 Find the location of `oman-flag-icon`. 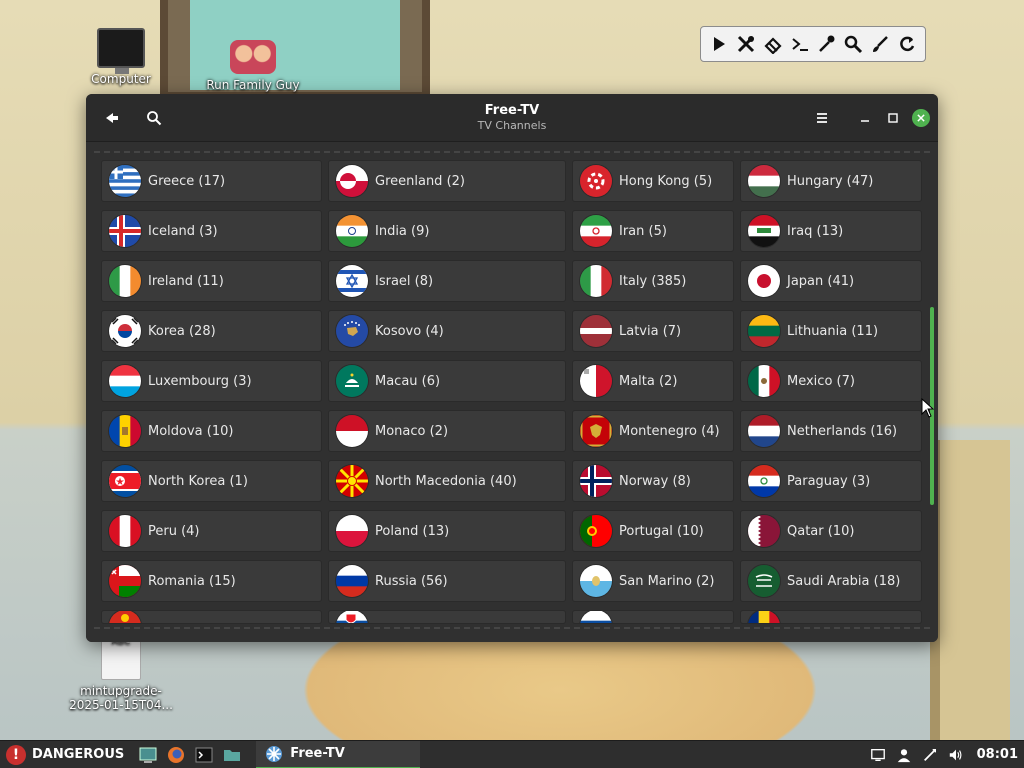

oman-flag-icon is located at coordinates (125, 581).